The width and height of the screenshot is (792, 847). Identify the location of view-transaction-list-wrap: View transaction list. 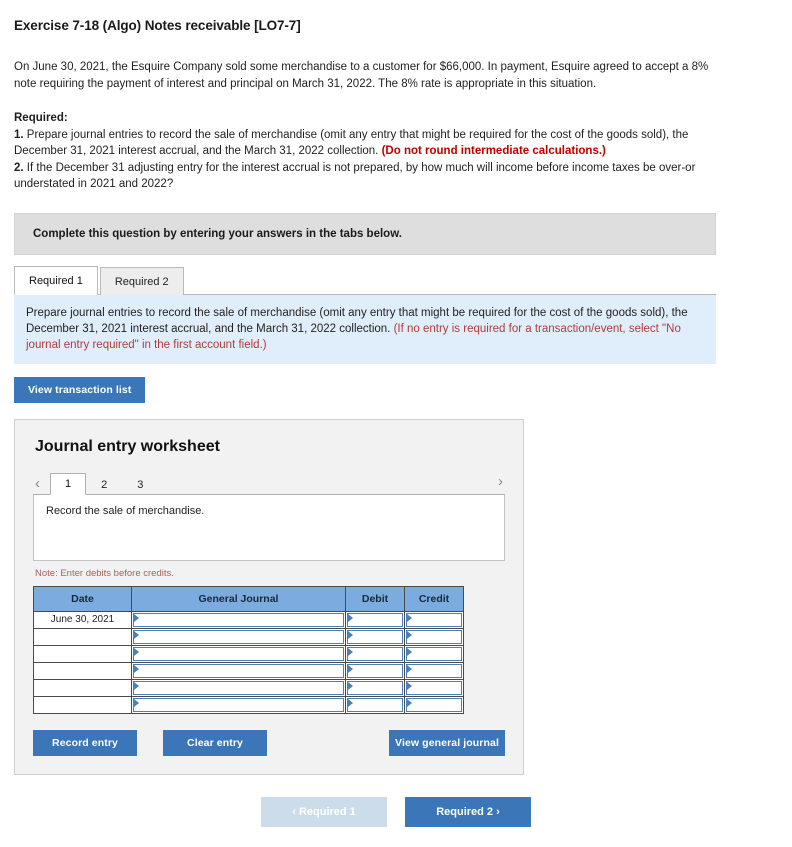
(396, 389).